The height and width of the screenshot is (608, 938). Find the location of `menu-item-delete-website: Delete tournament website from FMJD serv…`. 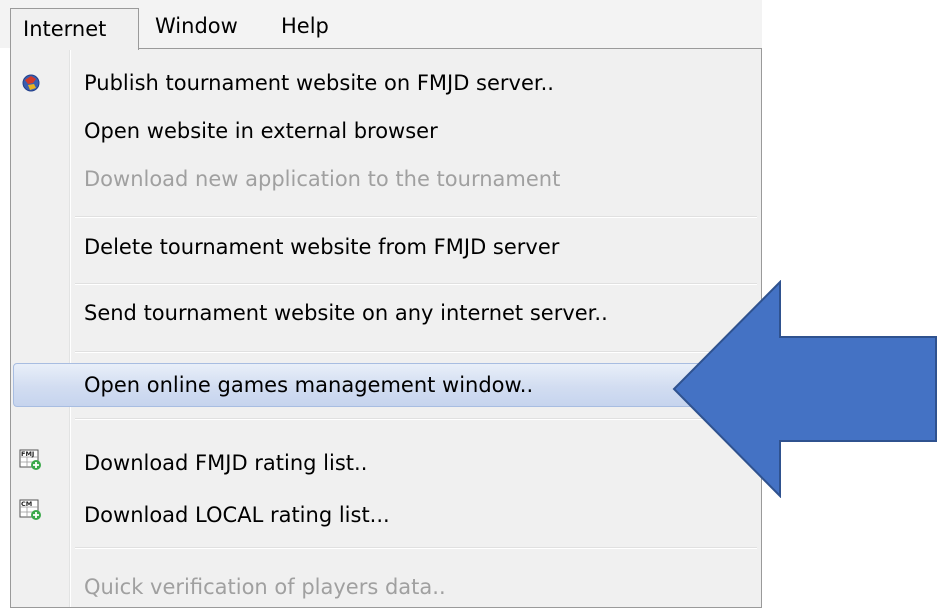

menu-item-delete-website: Delete tournament website from FMJD serv… is located at coordinates (386, 247).